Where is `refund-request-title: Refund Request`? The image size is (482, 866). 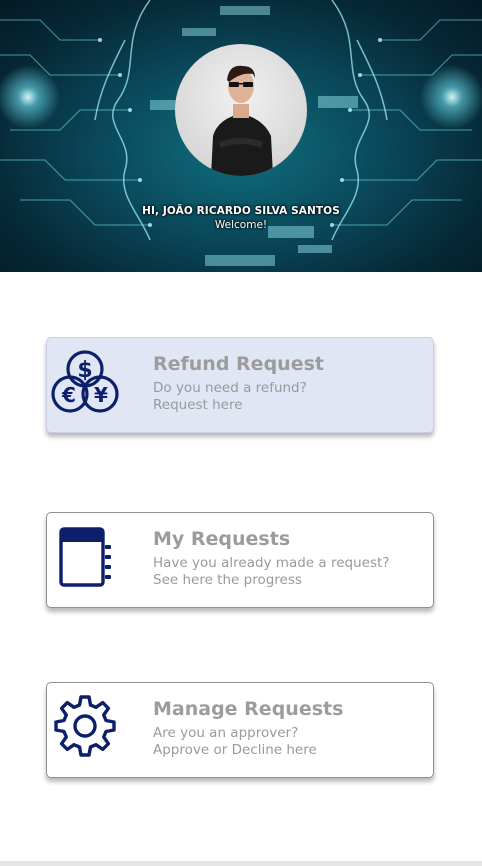
refund-request-title: Refund Request is located at coordinates (238, 364).